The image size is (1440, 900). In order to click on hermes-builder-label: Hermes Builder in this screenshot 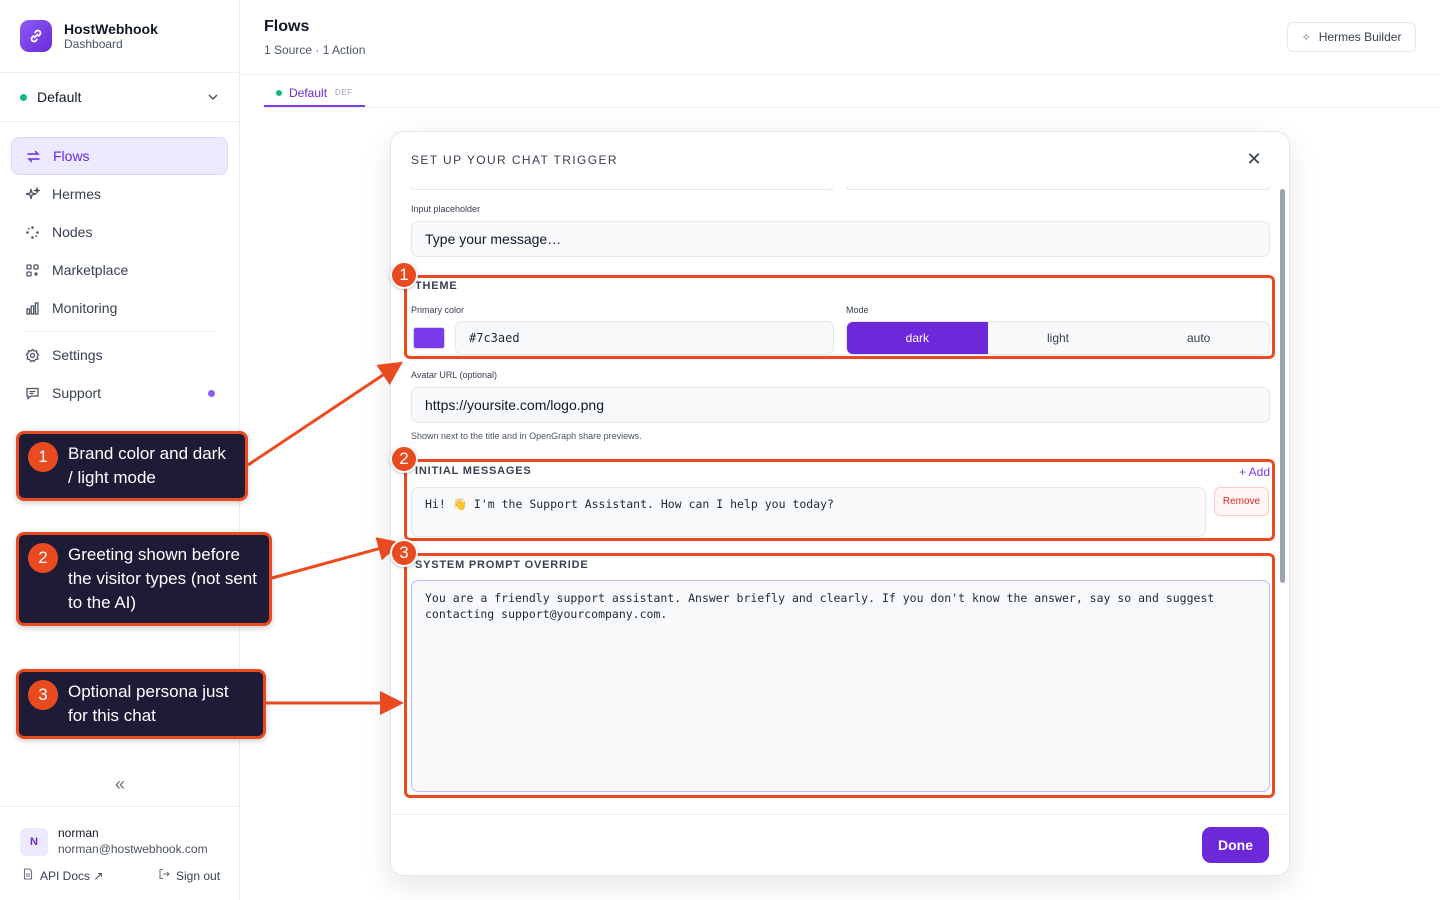, I will do `click(1360, 37)`.